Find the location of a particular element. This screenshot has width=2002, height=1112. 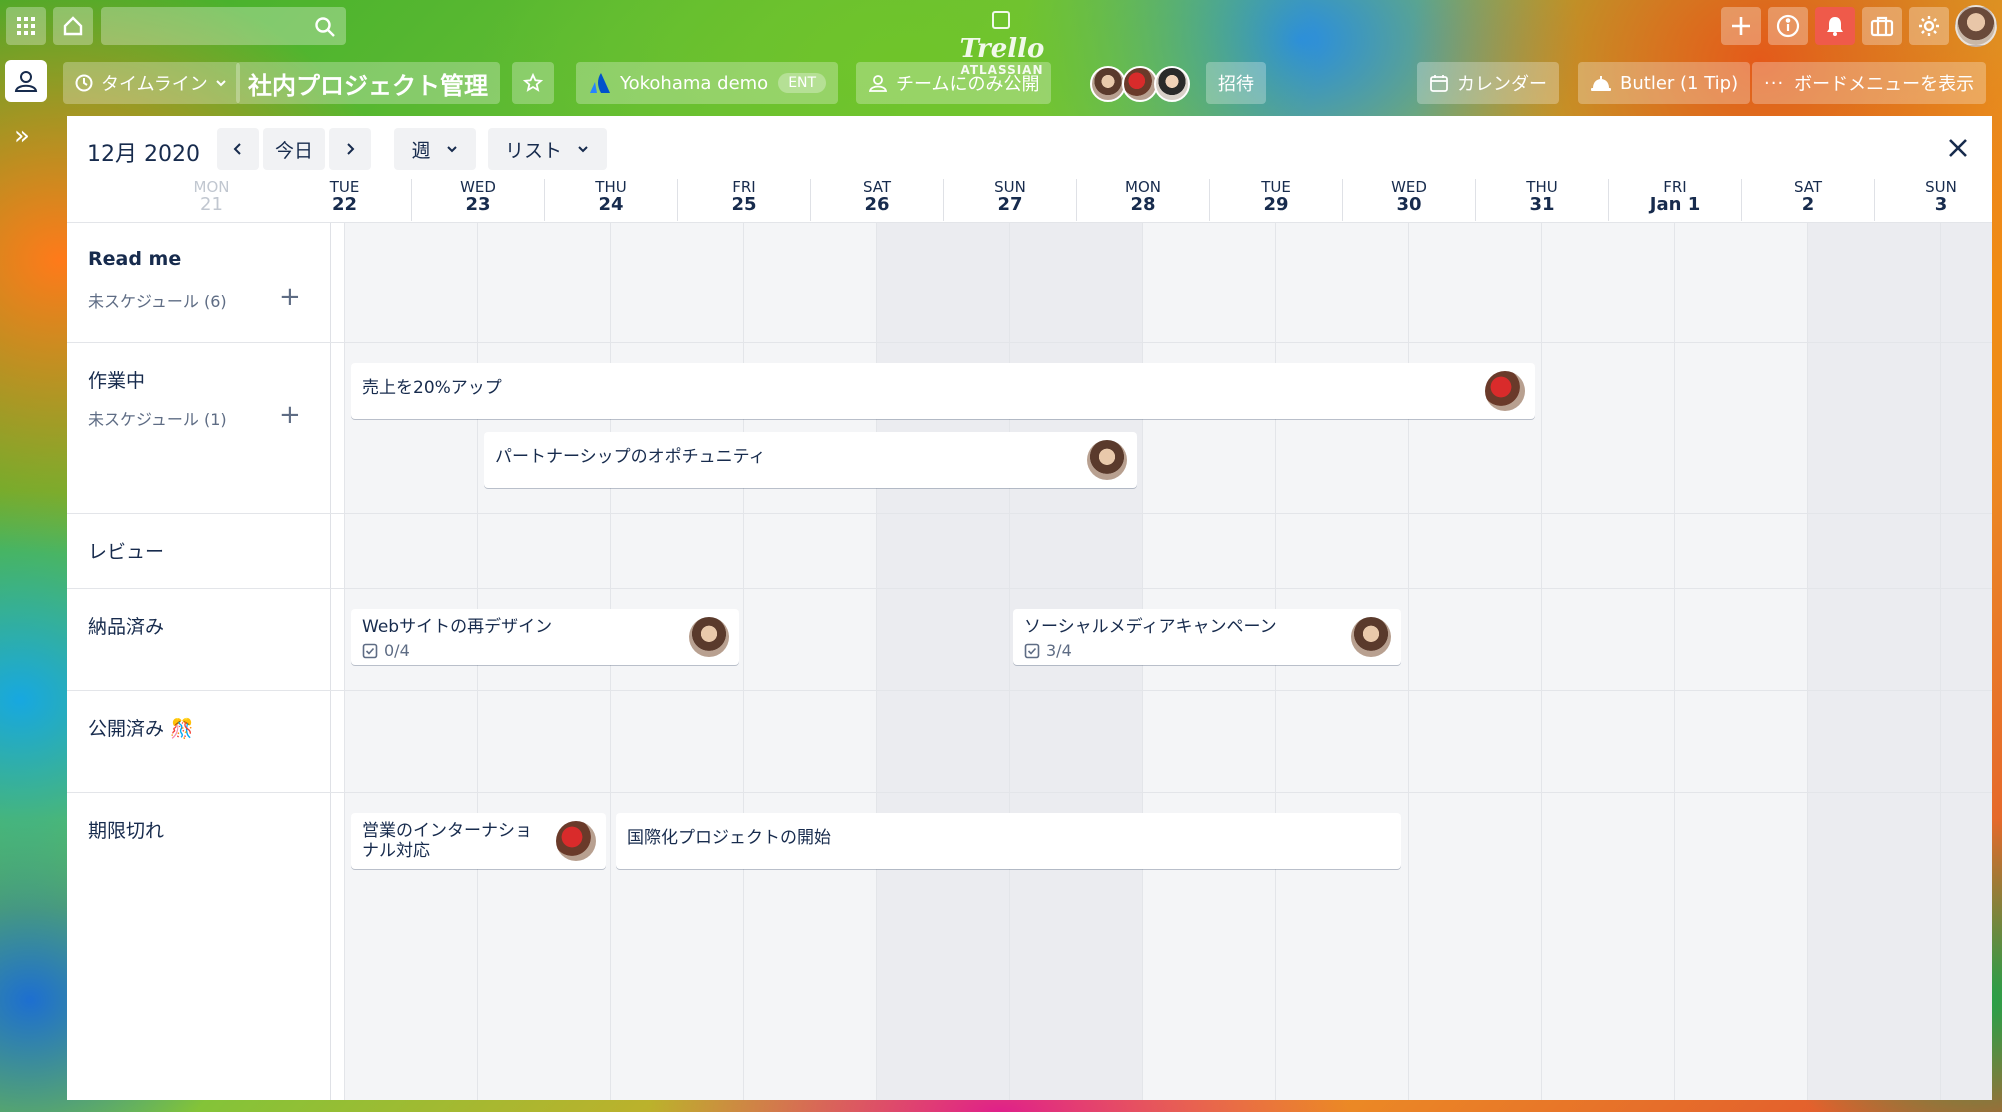

day-header: TUE 22 is located at coordinates (344, 196).